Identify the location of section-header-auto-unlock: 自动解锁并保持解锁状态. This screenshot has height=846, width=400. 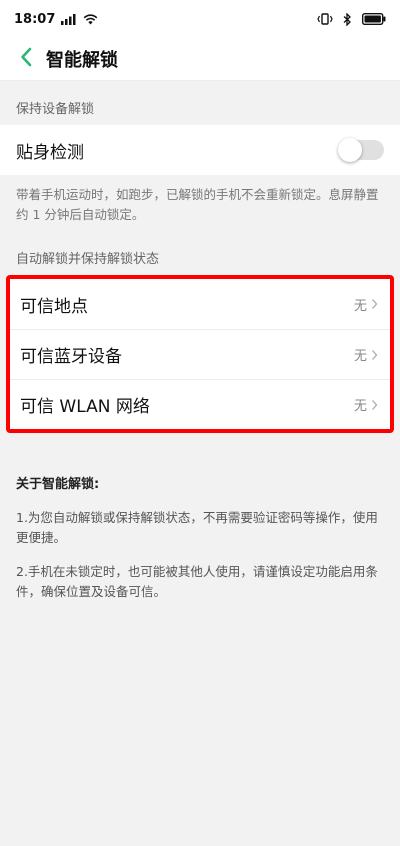
(88, 259).